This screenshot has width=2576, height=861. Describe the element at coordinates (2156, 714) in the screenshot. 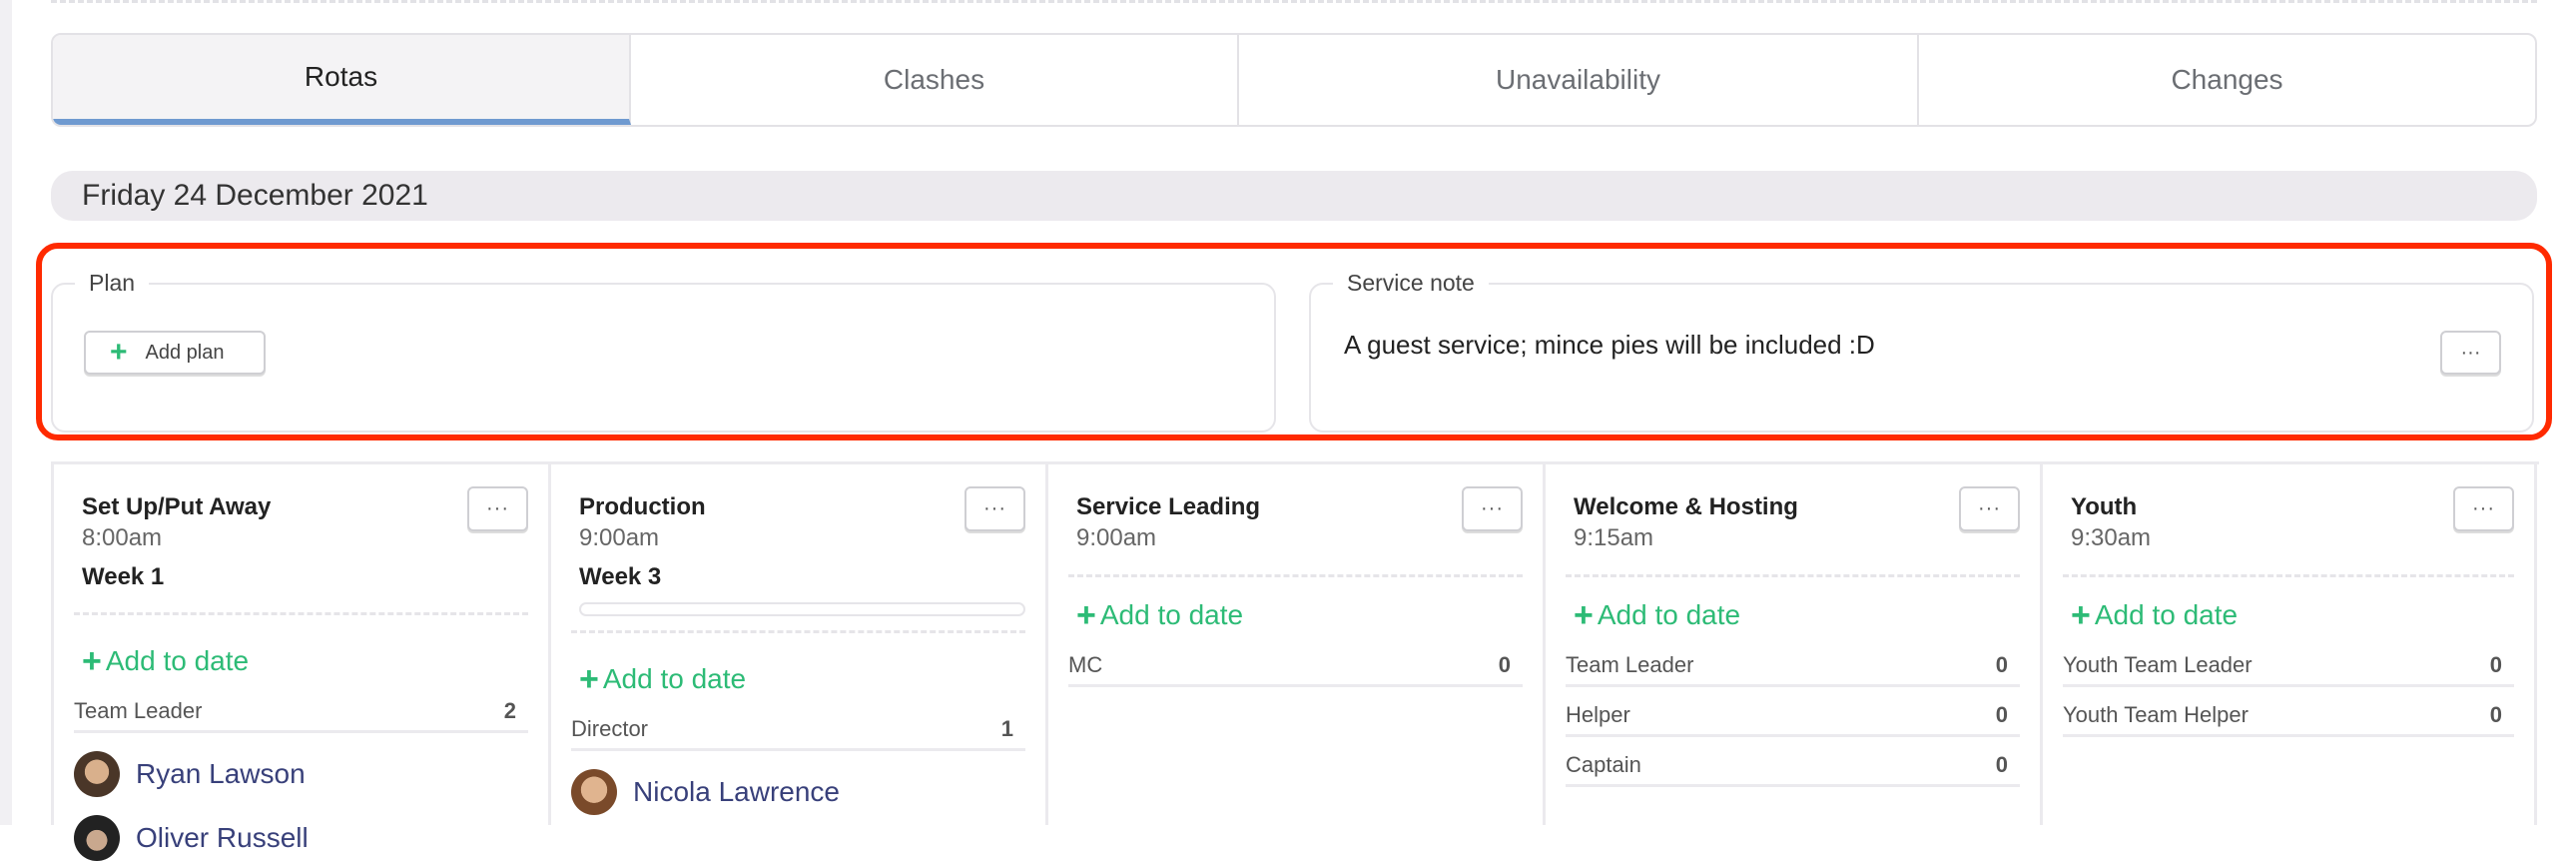

I see `role-name: Youth Team Helper` at that location.